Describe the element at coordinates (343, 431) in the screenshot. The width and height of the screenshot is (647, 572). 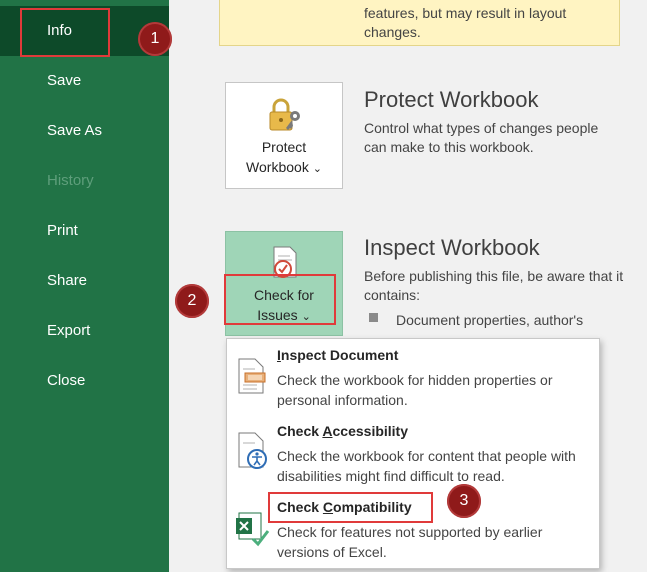
I see `menu-item-title: Check Accessibility` at that location.